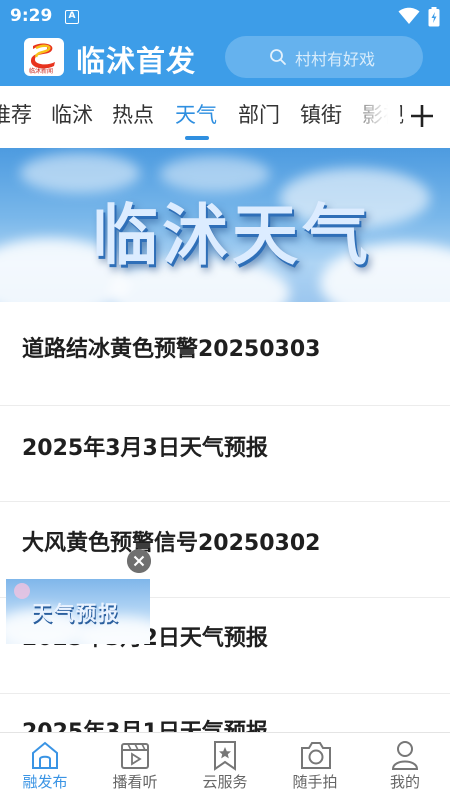 The height and width of the screenshot is (800, 450). I want to click on home-icon, so click(45, 755).